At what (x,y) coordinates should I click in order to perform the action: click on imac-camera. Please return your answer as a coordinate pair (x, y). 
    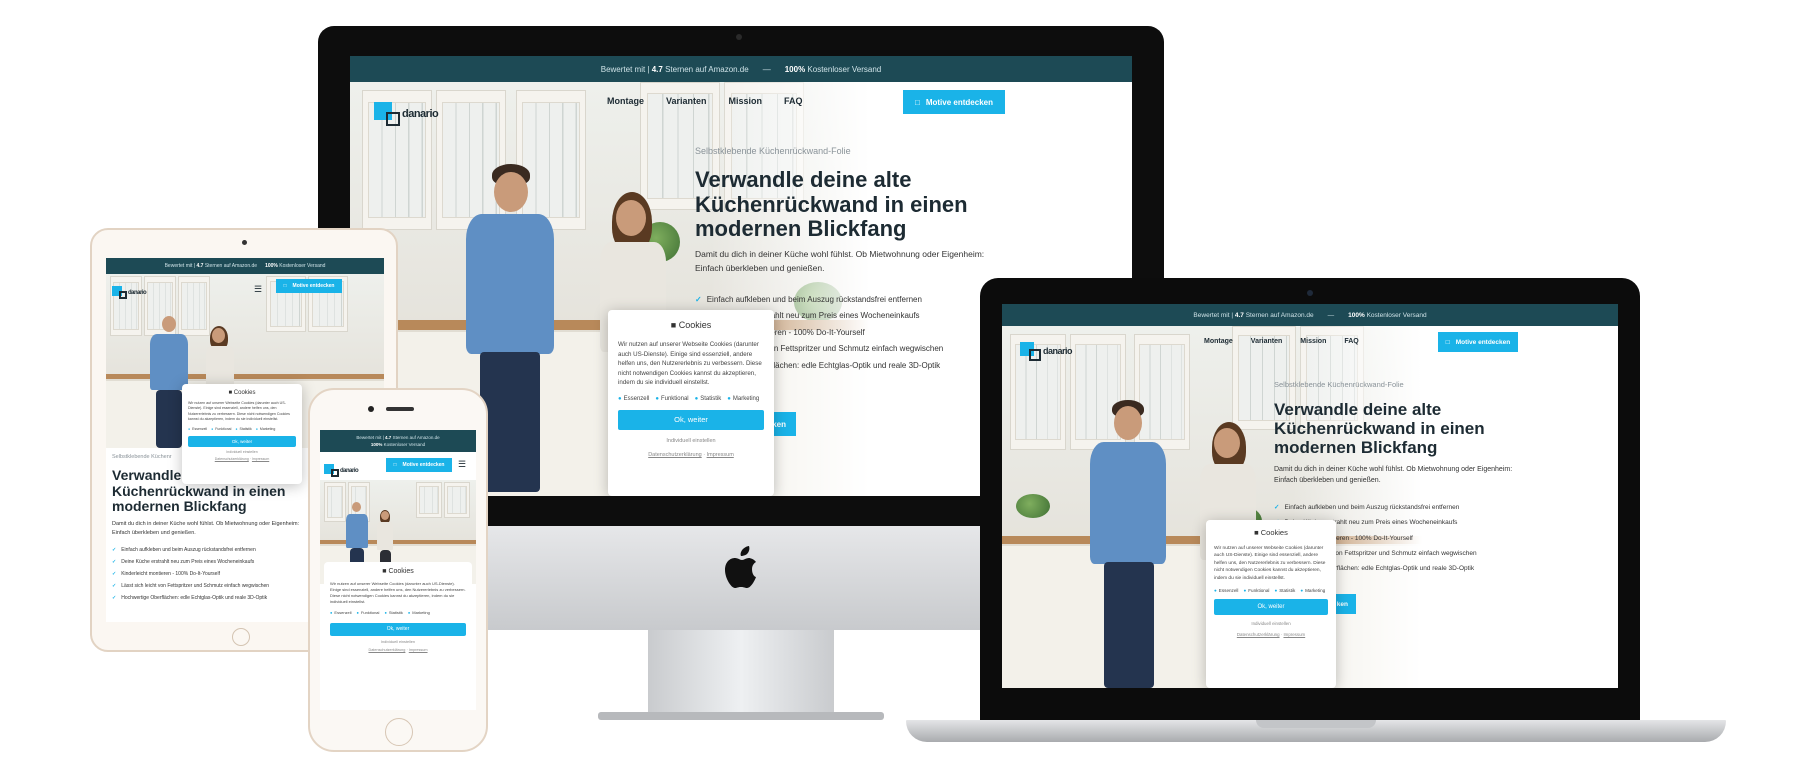
    Looking at the image, I should click on (739, 37).